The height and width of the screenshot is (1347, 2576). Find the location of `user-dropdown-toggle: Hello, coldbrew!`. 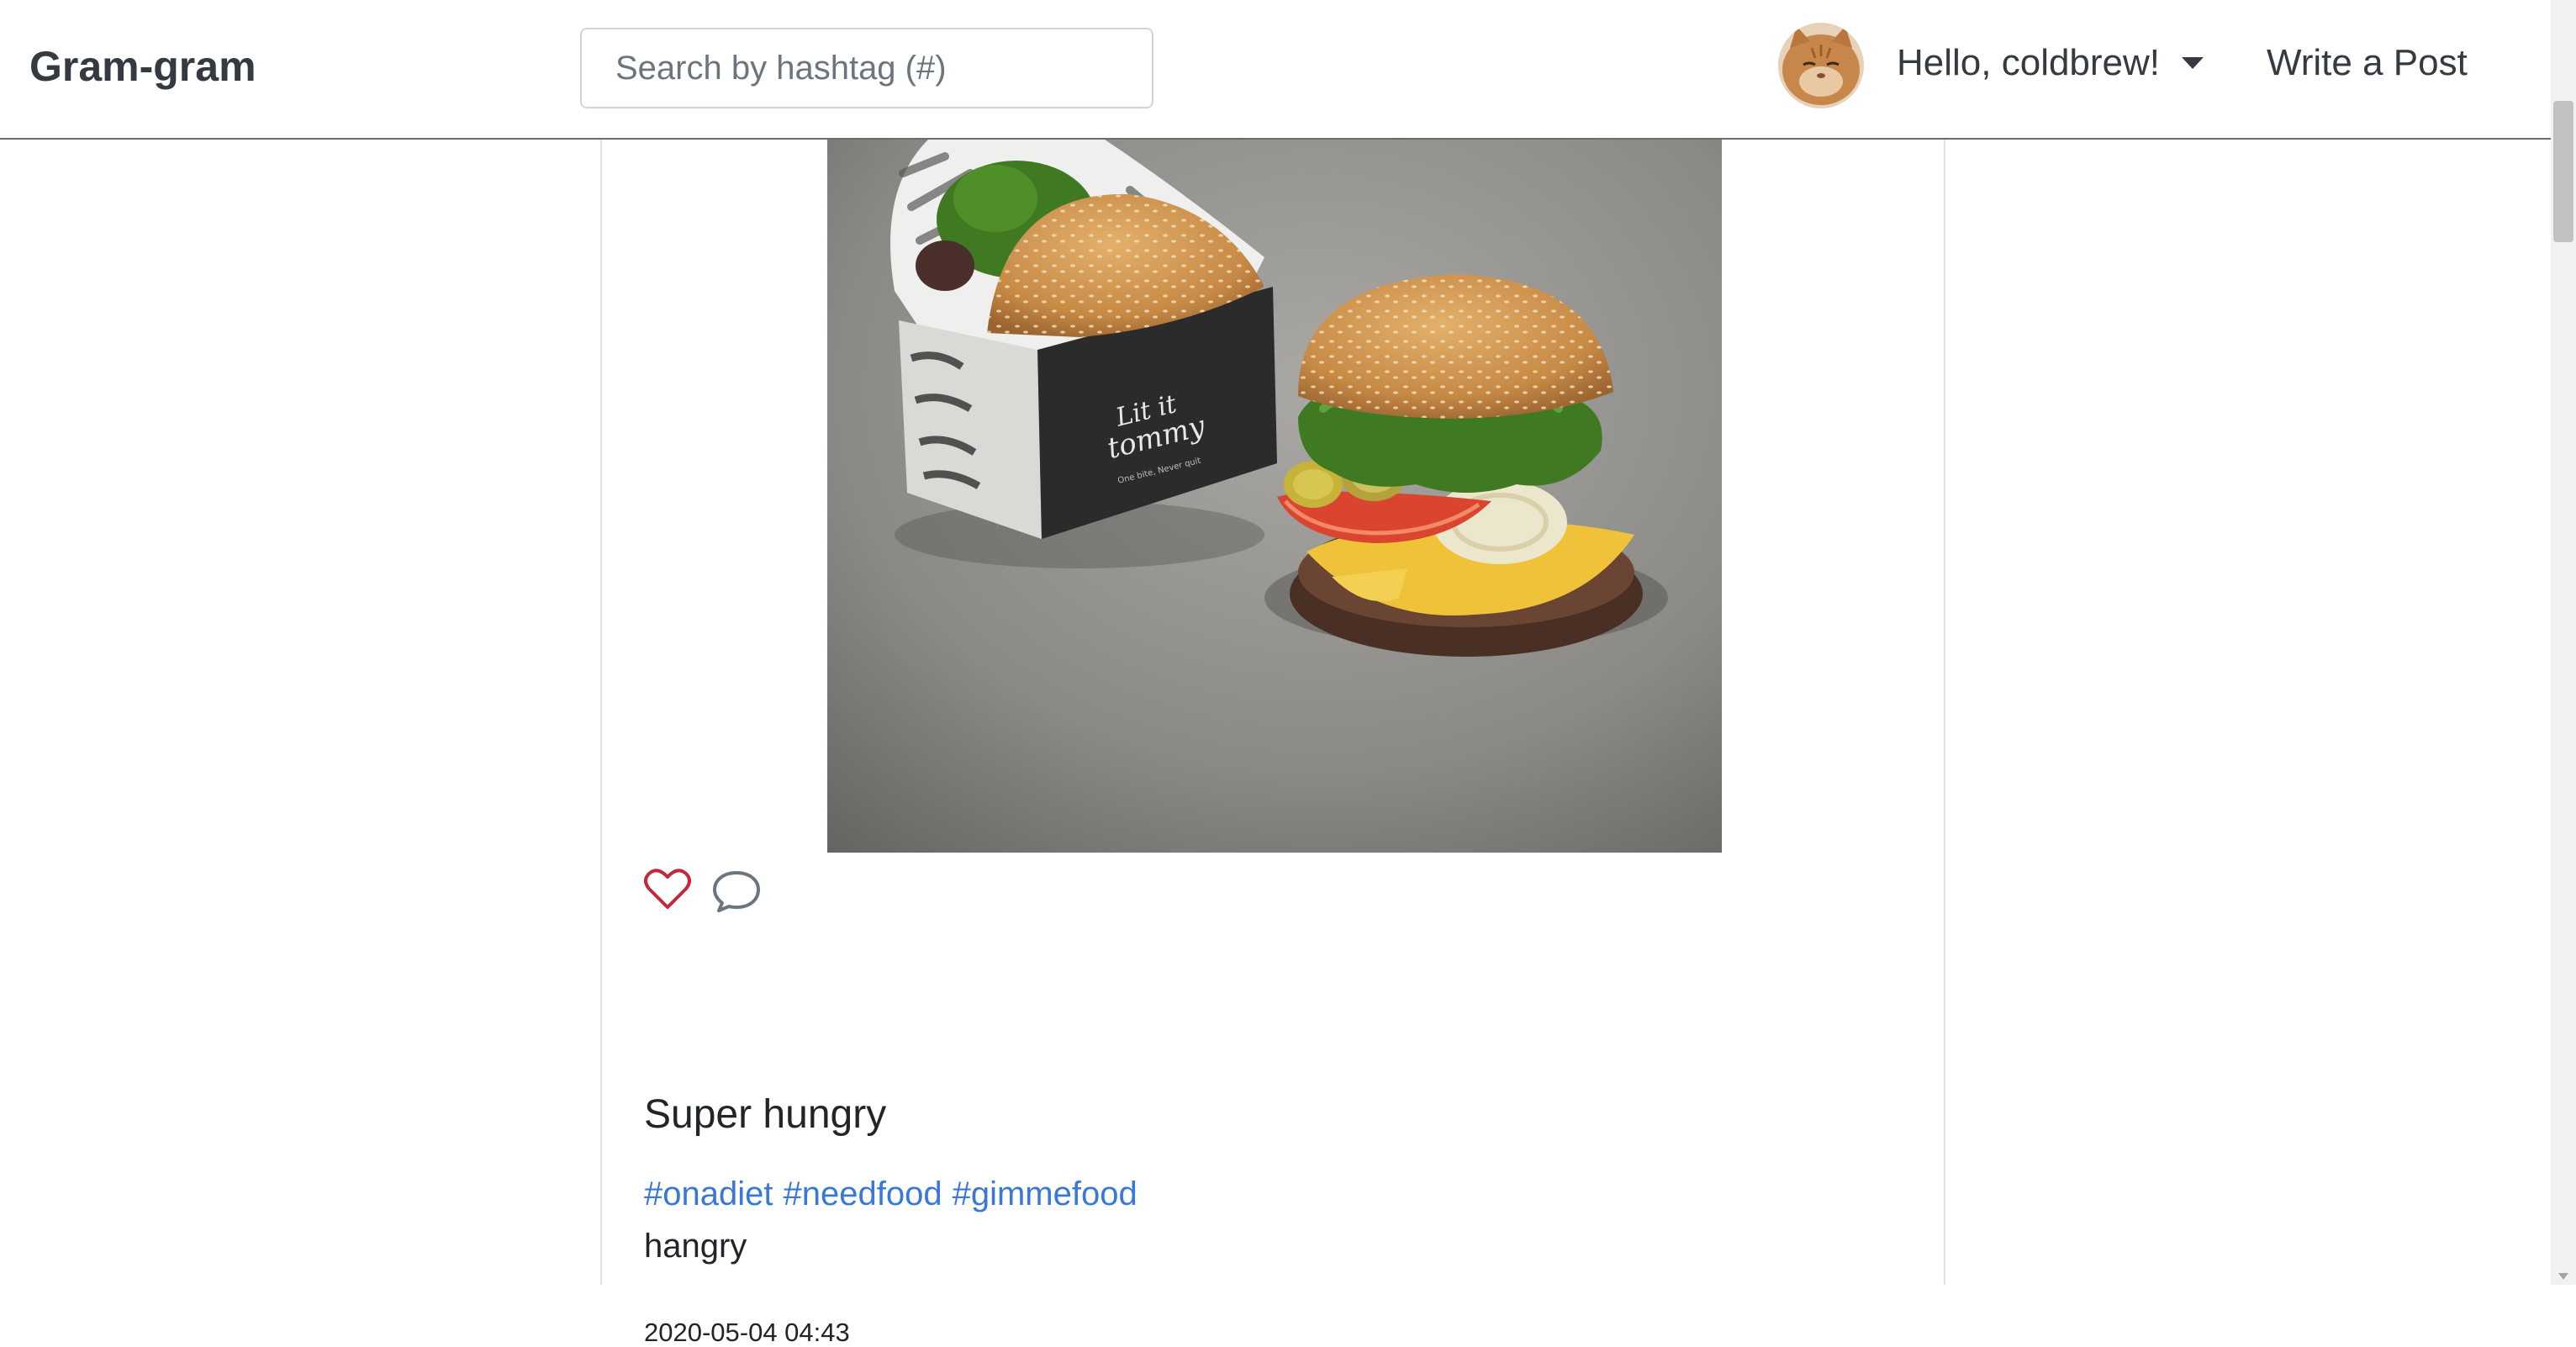

user-dropdown-toggle: Hello, coldbrew! is located at coordinates (2050, 63).